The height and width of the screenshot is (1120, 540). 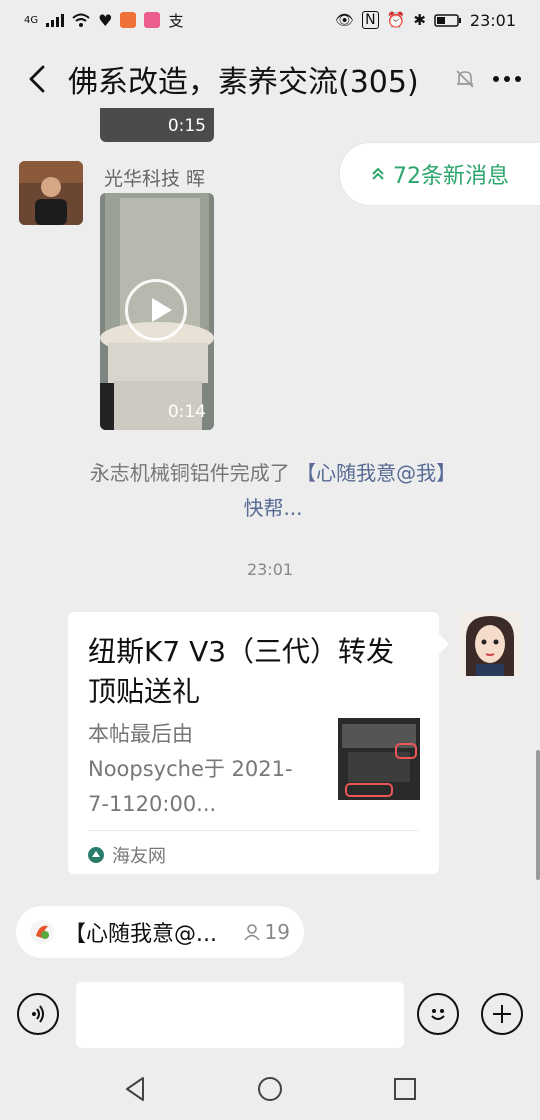 I want to click on signal-icon, so click(x=55, y=20).